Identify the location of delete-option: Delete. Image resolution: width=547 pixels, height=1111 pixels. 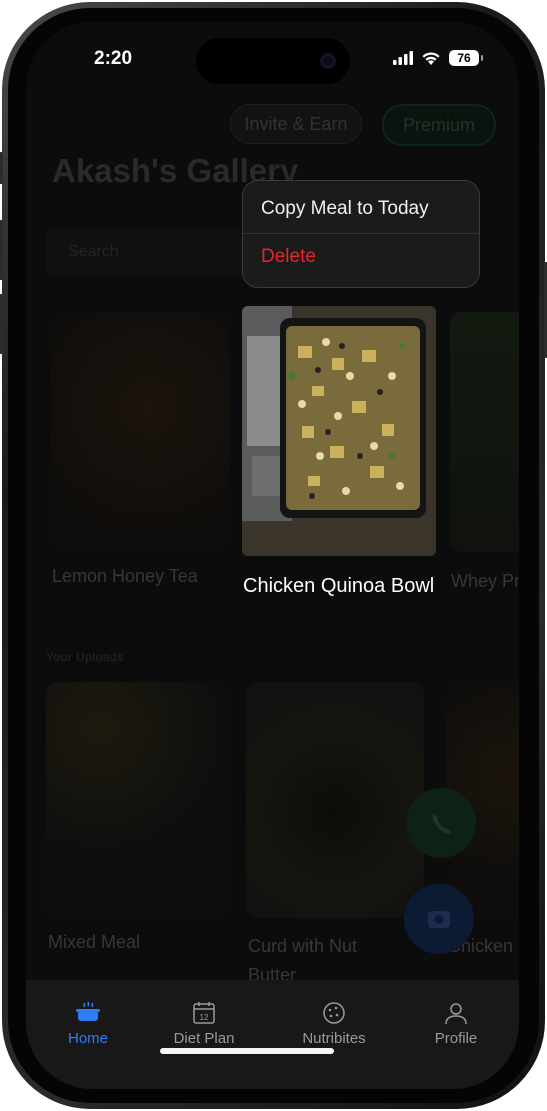
(361, 260).